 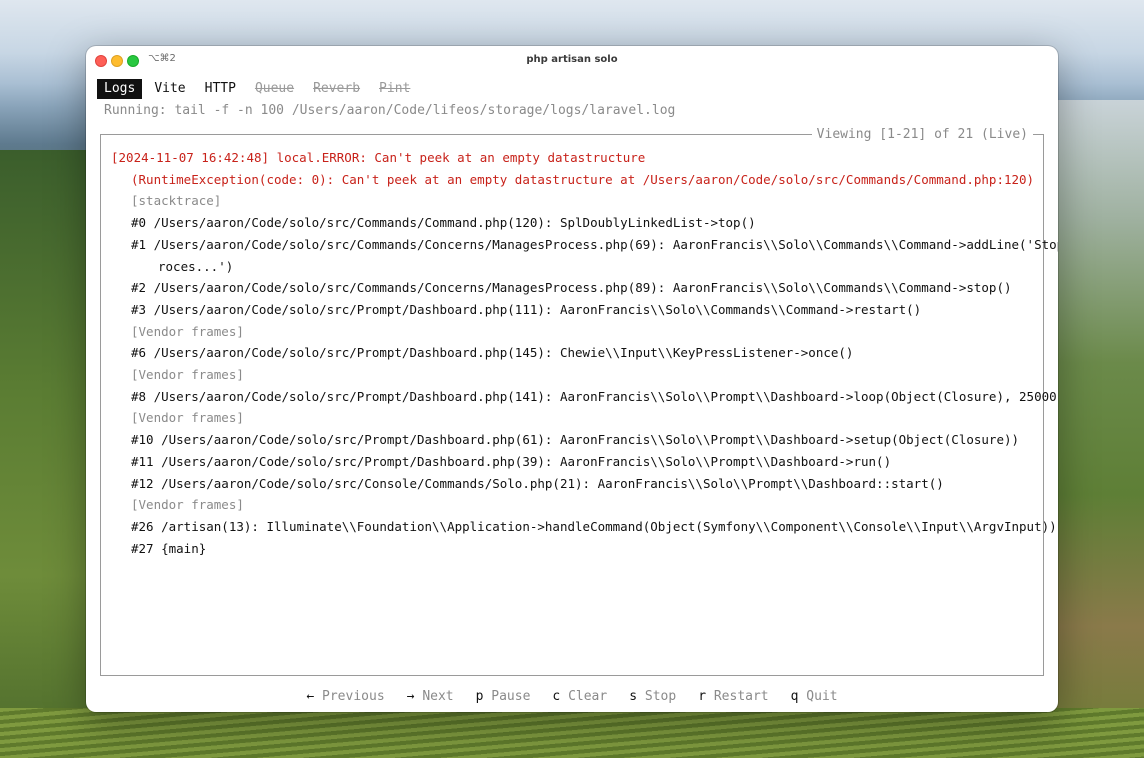 I want to click on stop-hotkey: s Stop, so click(x=652, y=696).